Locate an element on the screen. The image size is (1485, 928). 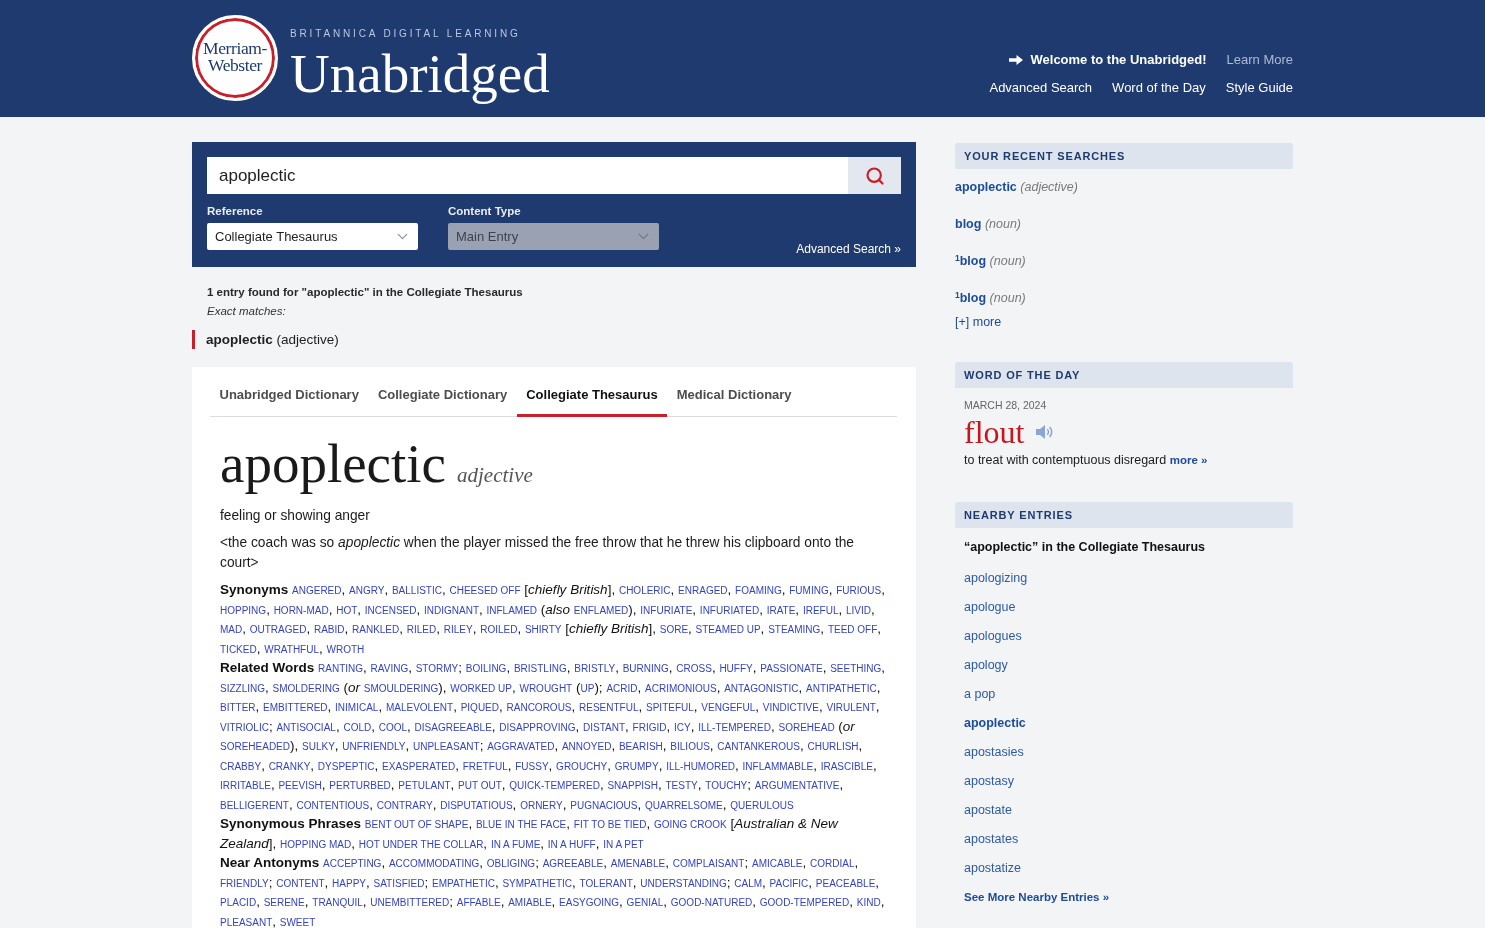
word-link: KIND is located at coordinates (868, 902).